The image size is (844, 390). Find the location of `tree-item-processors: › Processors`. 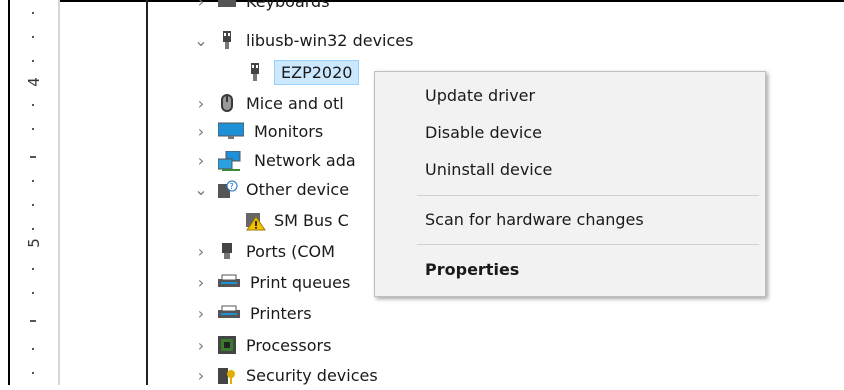

tree-item-processors: › Processors is located at coordinates (263, 345).